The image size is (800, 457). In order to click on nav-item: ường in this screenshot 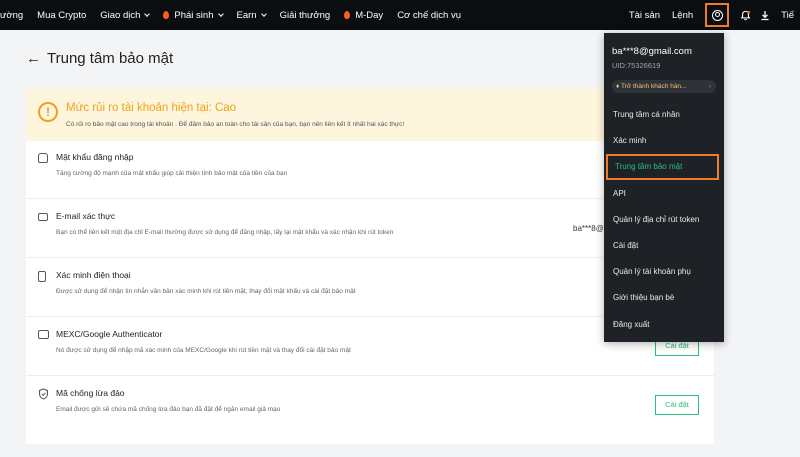, I will do `click(15, 15)`.